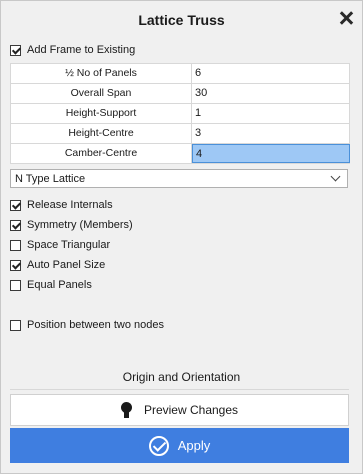 This screenshot has height=474, width=363. I want to click on option-symmetry: Symmetry (Members), so click(71, 225).